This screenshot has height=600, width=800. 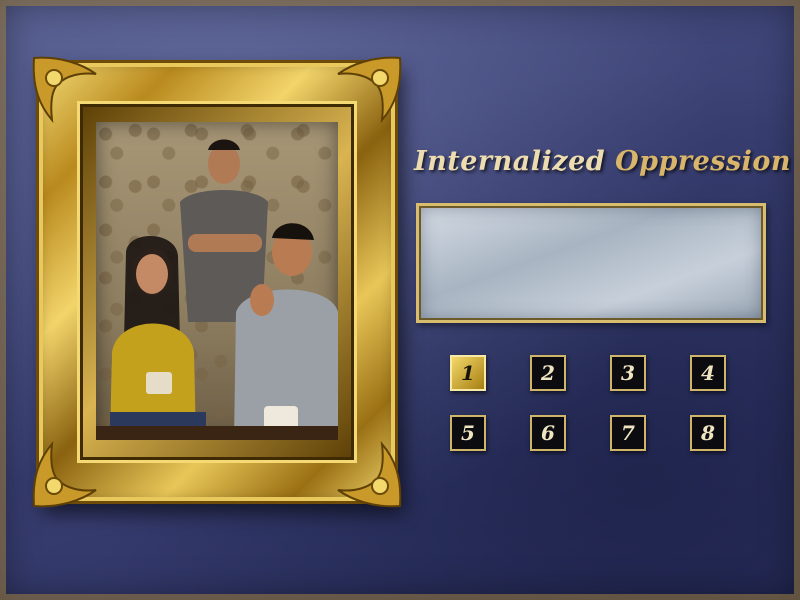 What do you see at coordinates (591, 216) in the screenshot?
I see `content-display-text` at bounding box center [591, 216].